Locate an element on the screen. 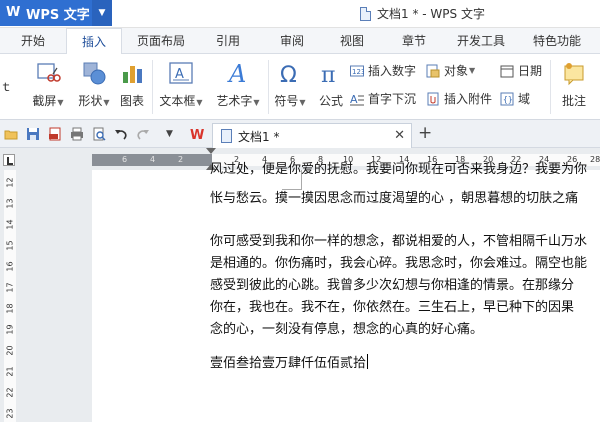  document-last-line: 壹佰叁拾壹万肆仟伍佰贰拾 is located at coordinates (289, 363).